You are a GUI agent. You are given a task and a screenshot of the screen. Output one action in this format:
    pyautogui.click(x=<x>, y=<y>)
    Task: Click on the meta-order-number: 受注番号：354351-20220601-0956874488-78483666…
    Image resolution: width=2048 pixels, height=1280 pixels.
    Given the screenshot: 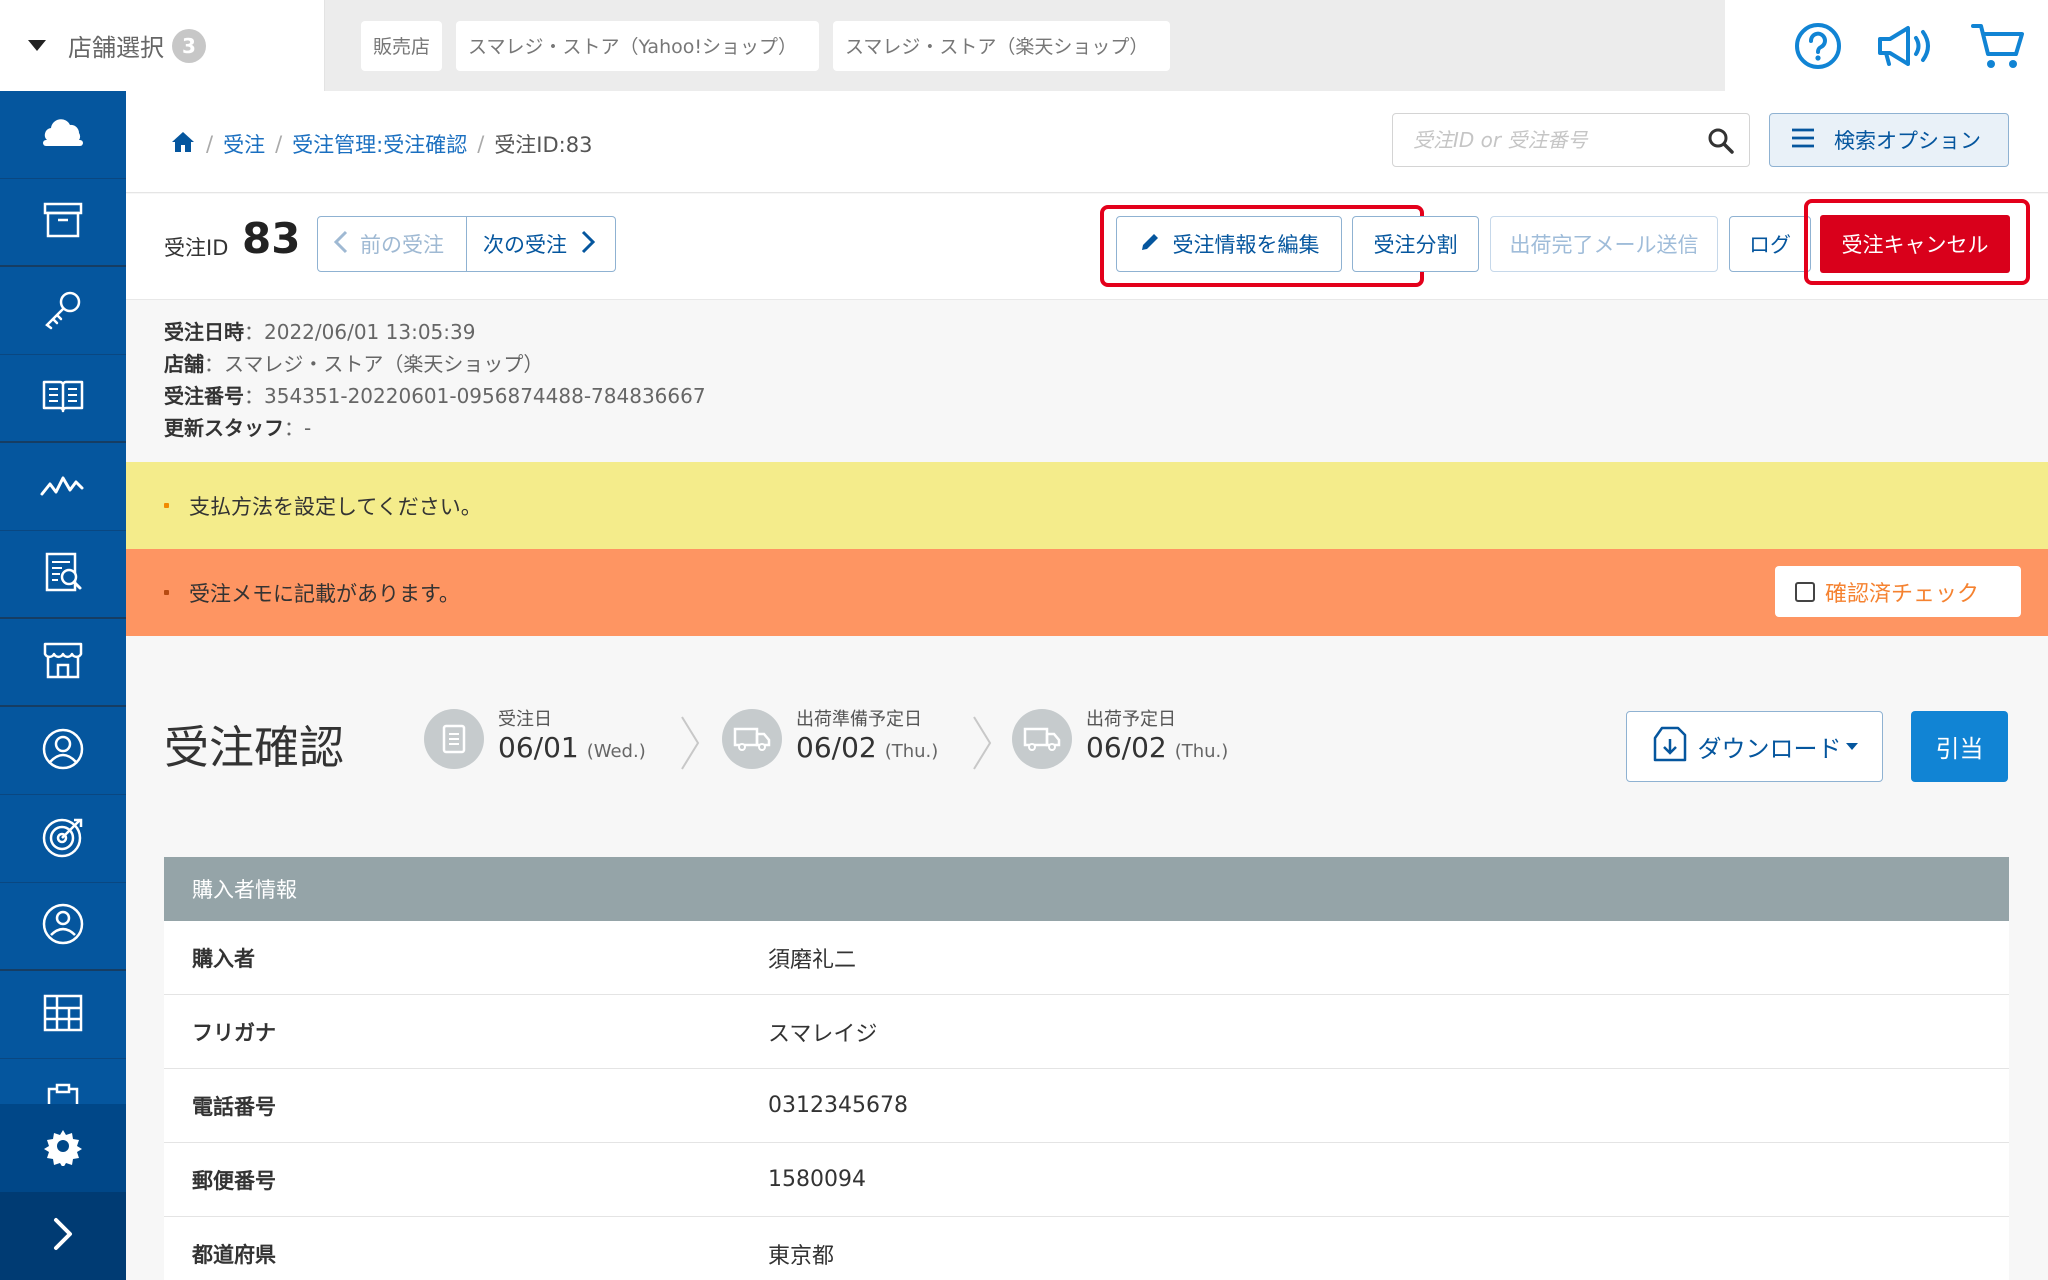 What is the action you would take?
    pyautogui.click(x=435, y=396)
    